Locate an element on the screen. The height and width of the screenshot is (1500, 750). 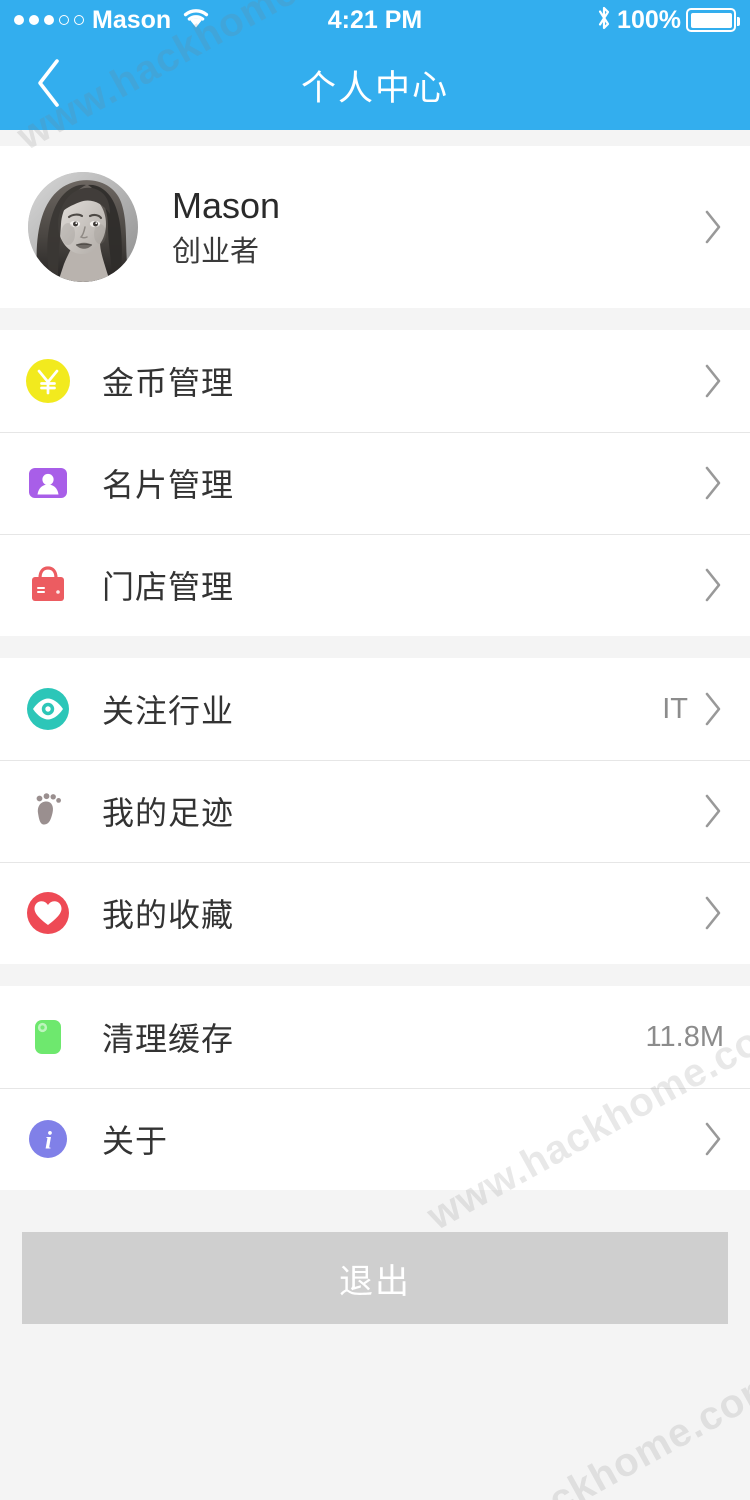
bluetooth-icon is located at coordinates (604, 20).